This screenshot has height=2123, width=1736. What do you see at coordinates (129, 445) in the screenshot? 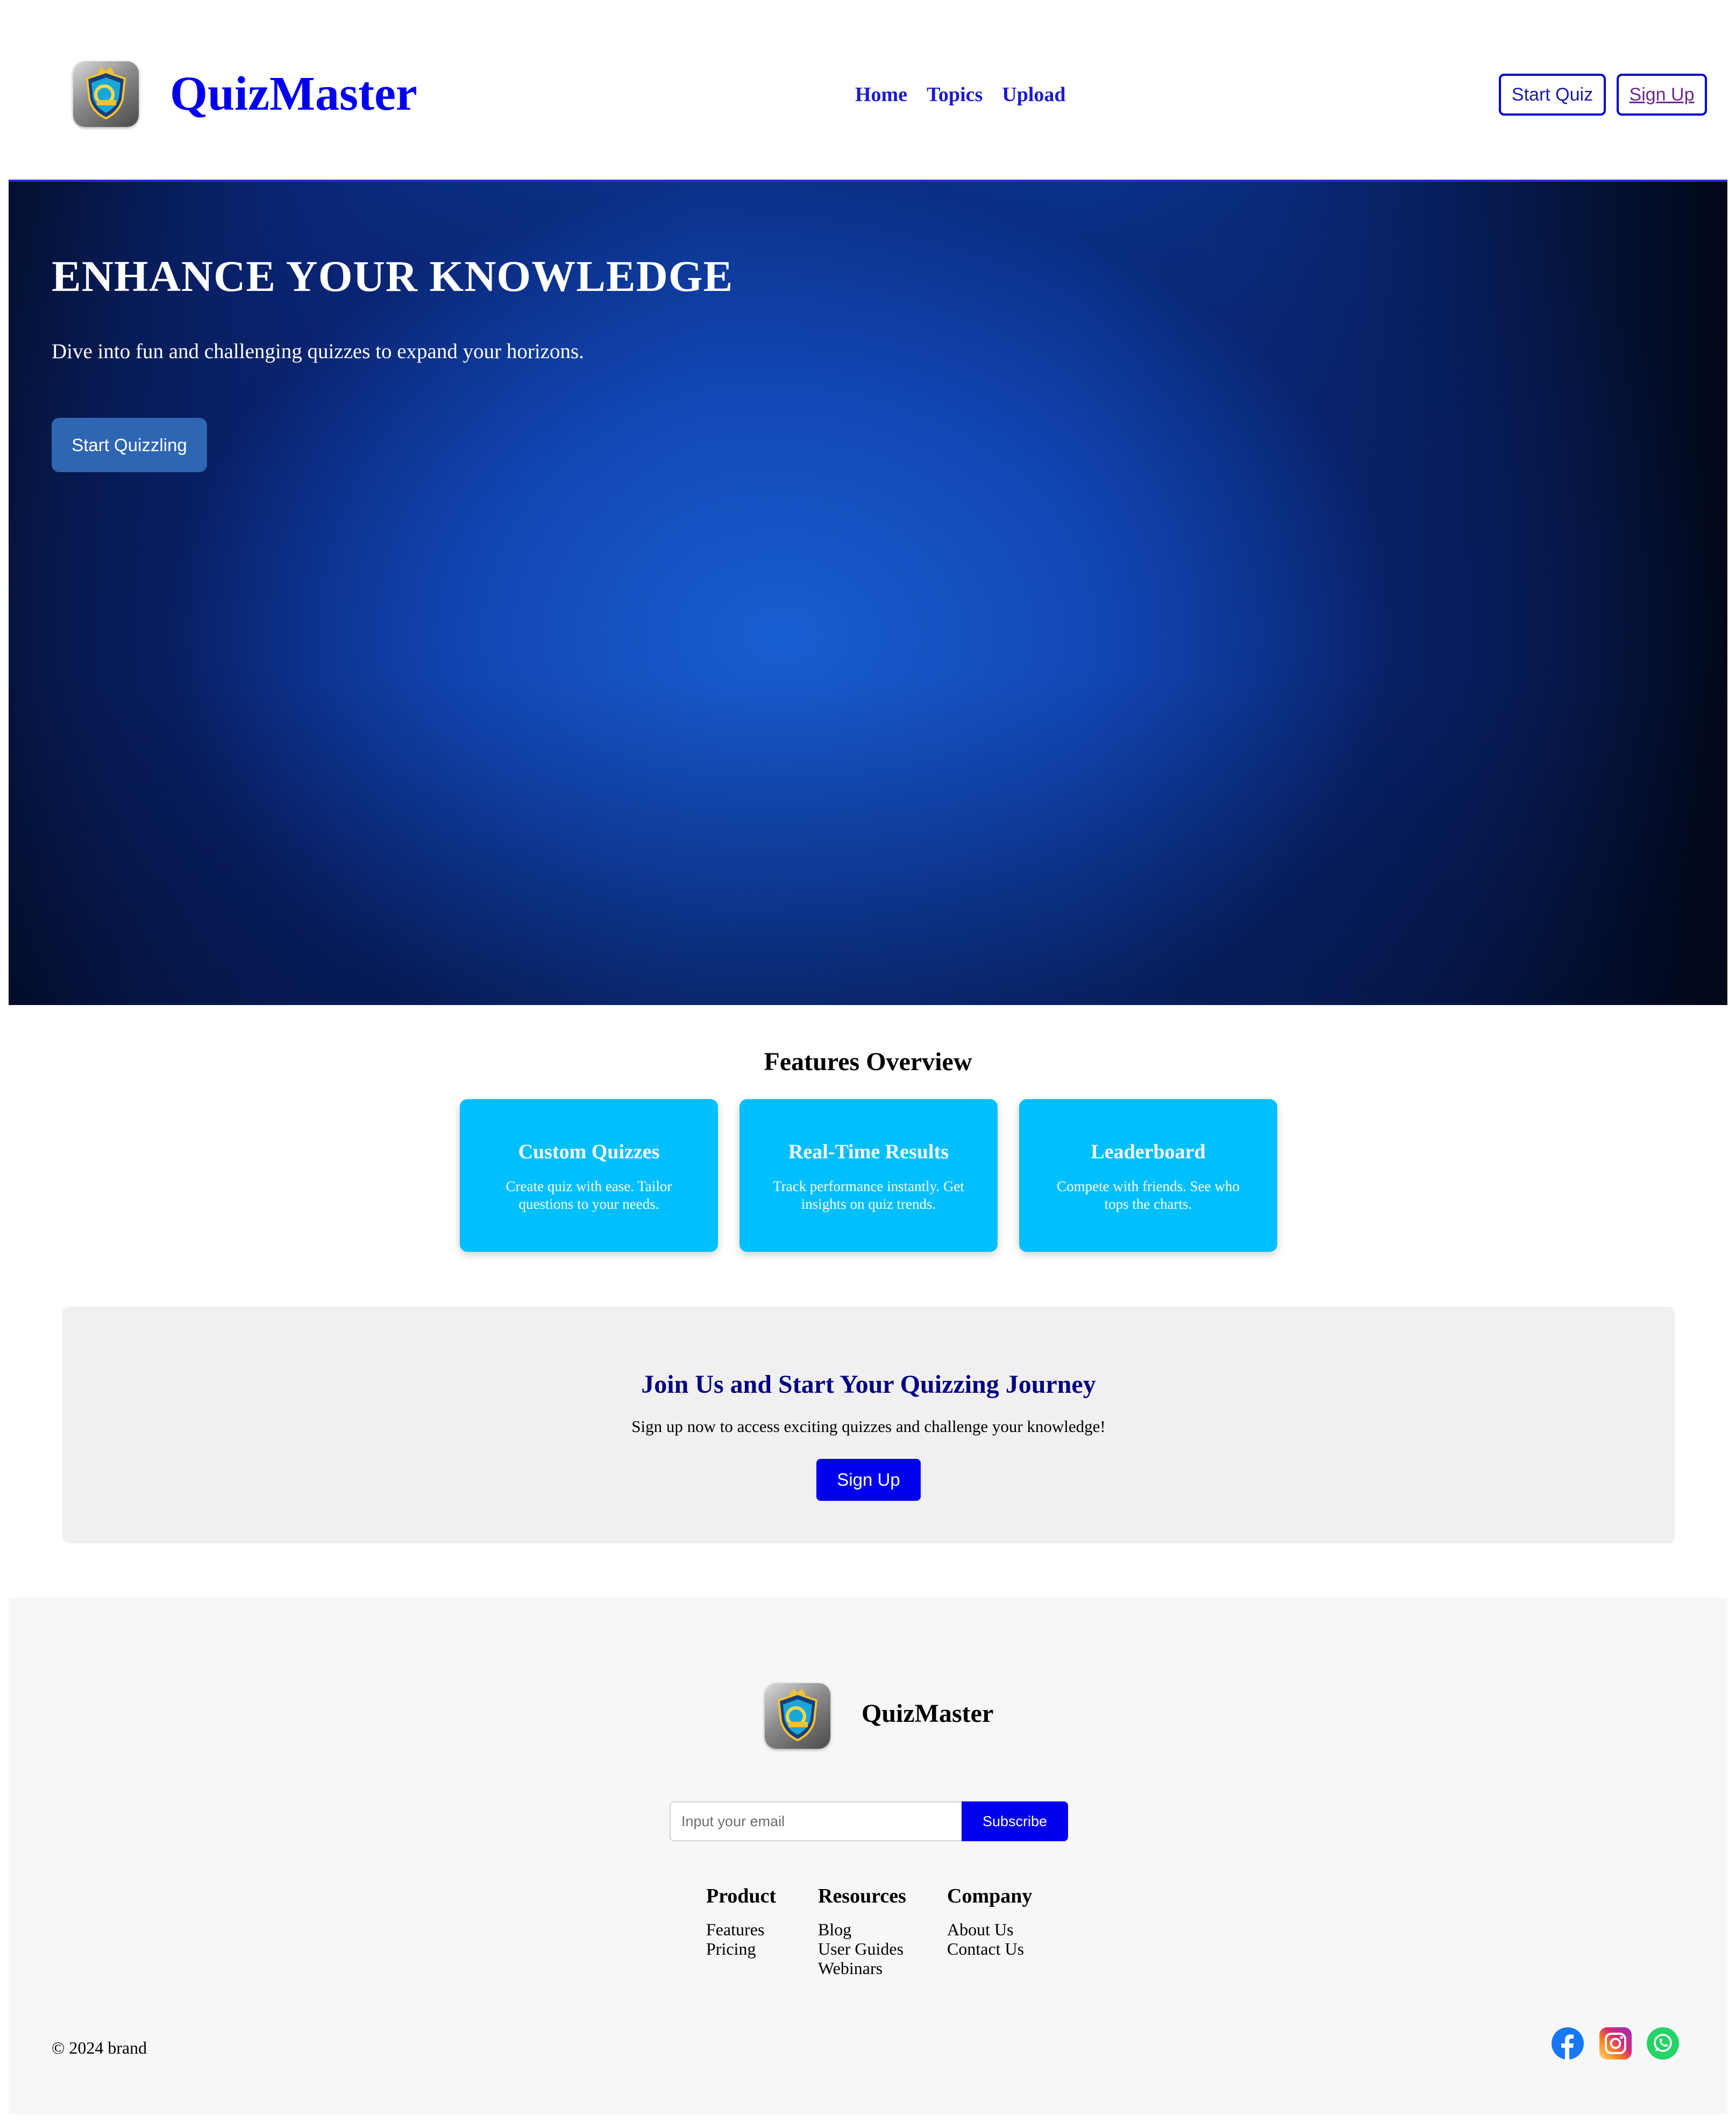
I see `start-quizzling-button: Start Quizzling` at bounding box center [129, 445].